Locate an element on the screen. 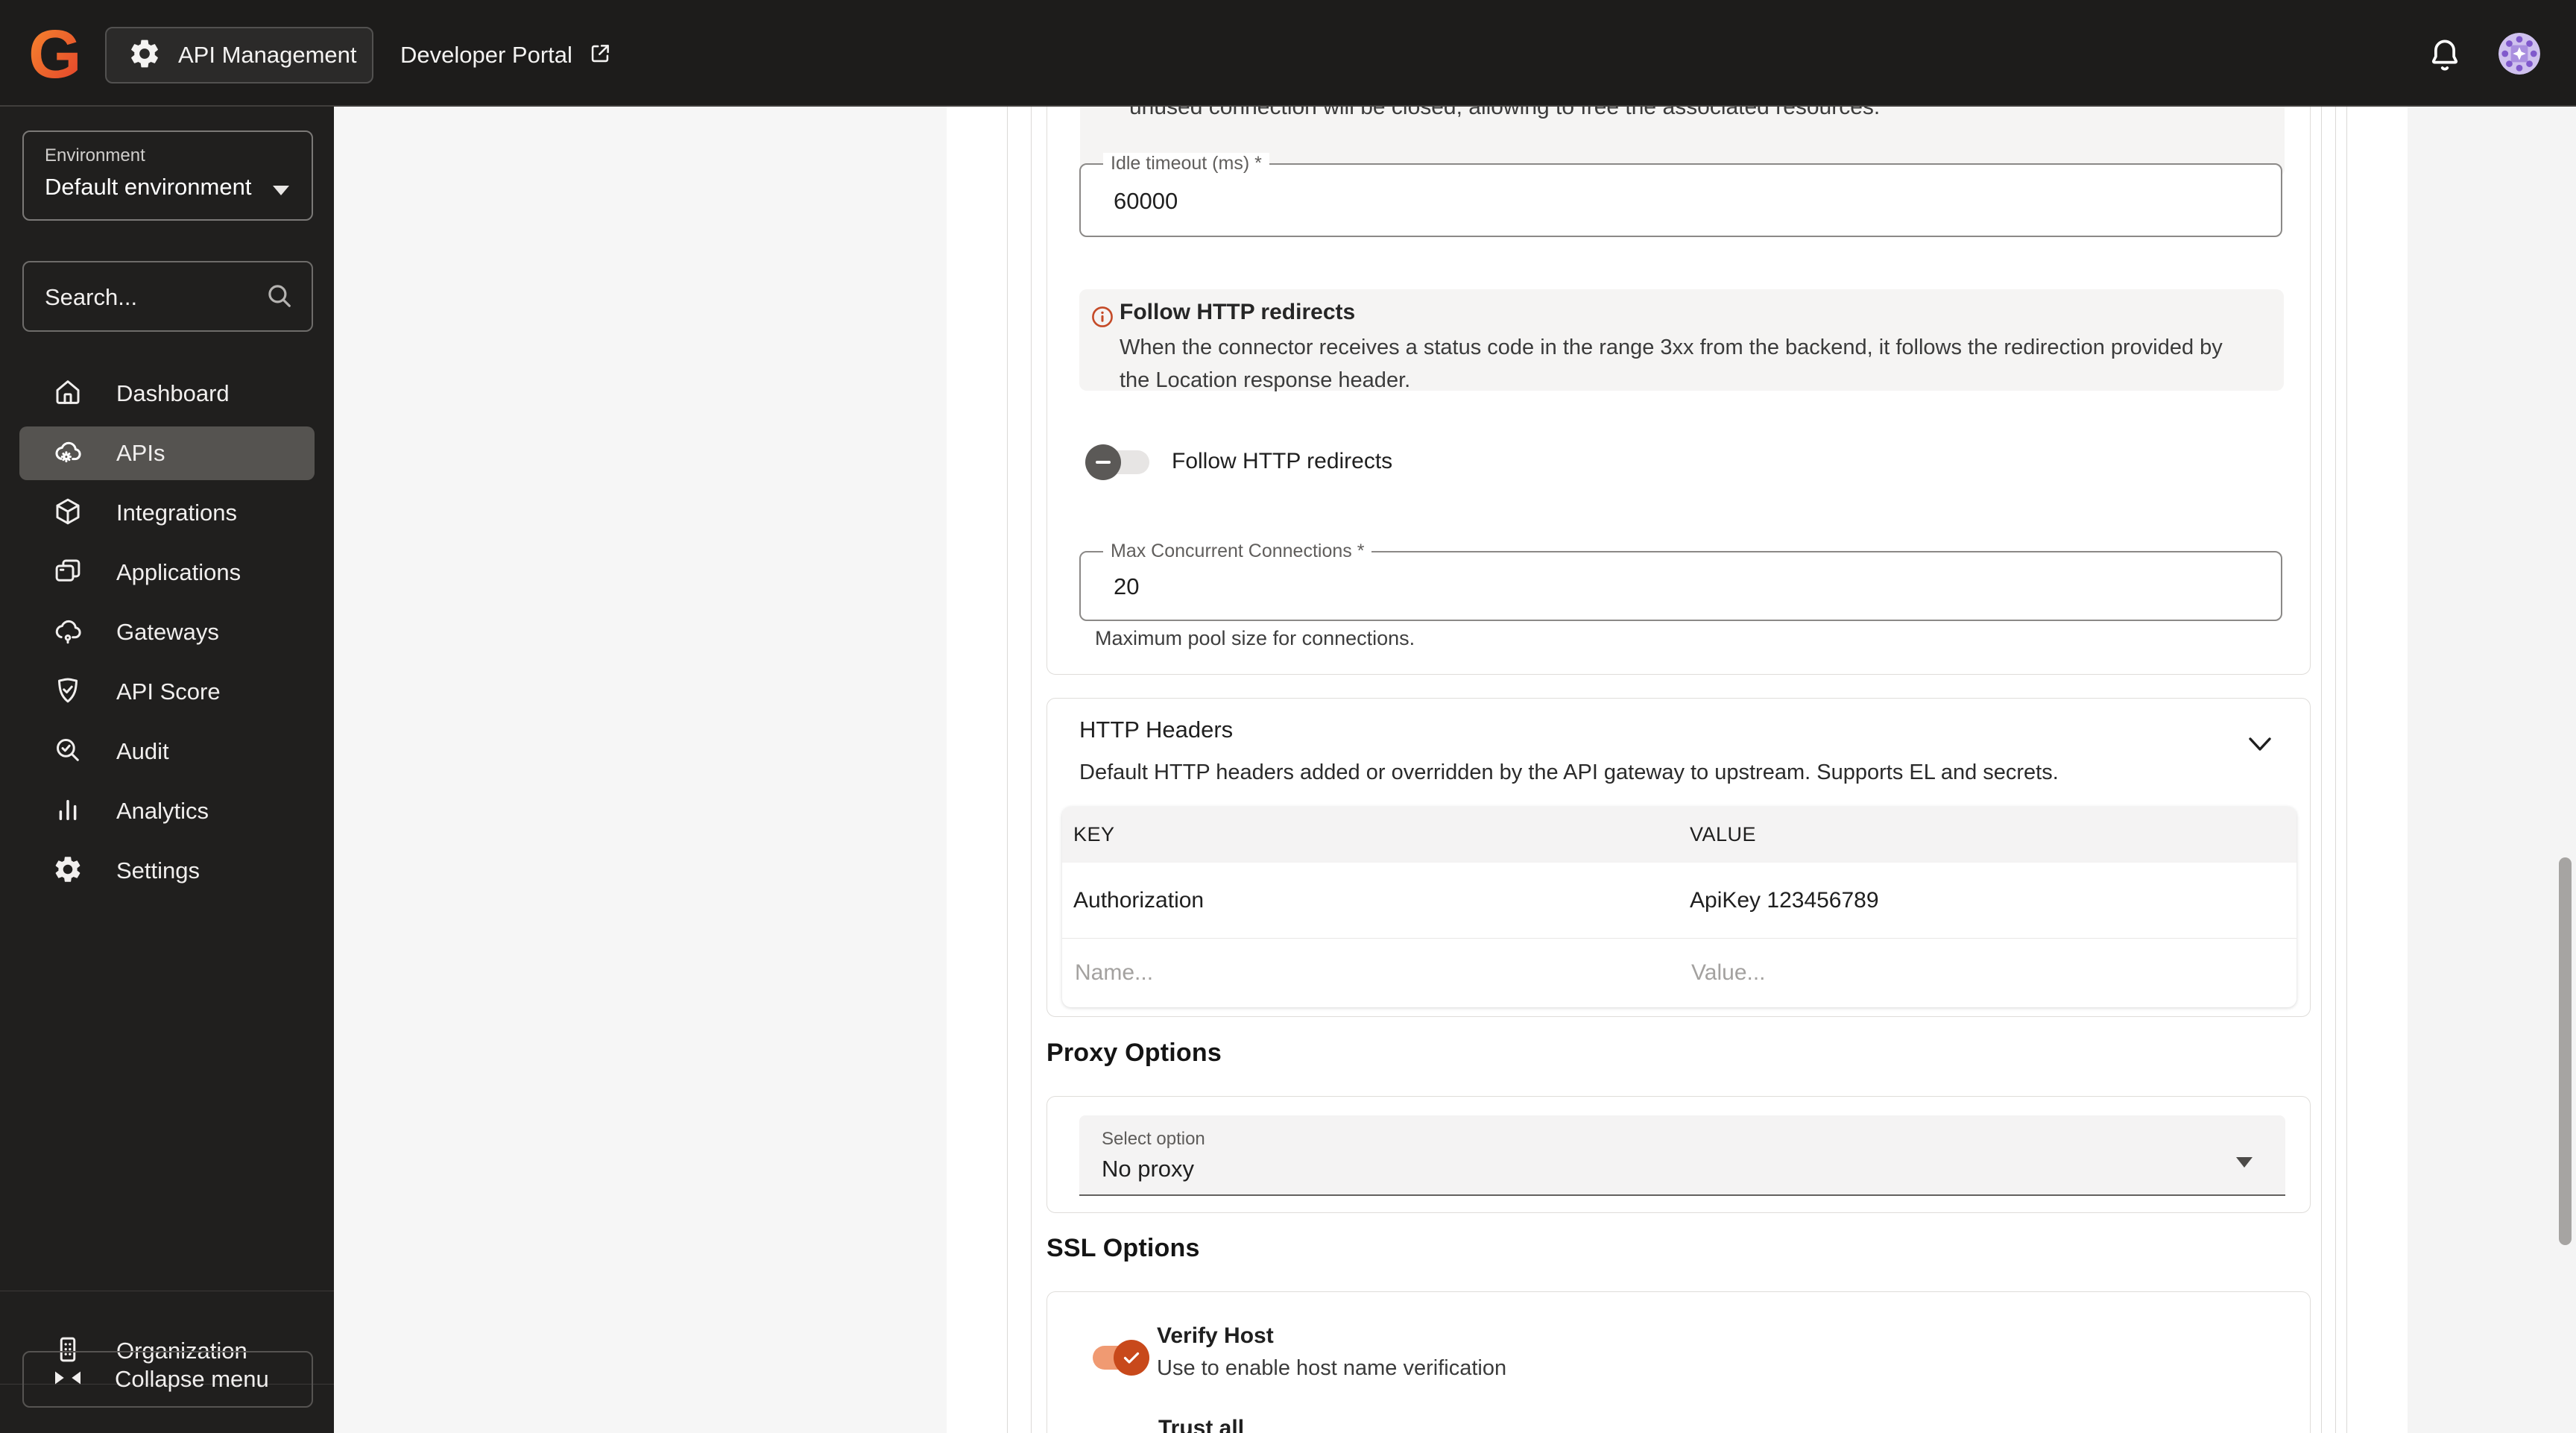 The height and width of the screenshot is (1433, 2576). sidebar-item-applications: Applications is located at coordinates (167, 572).